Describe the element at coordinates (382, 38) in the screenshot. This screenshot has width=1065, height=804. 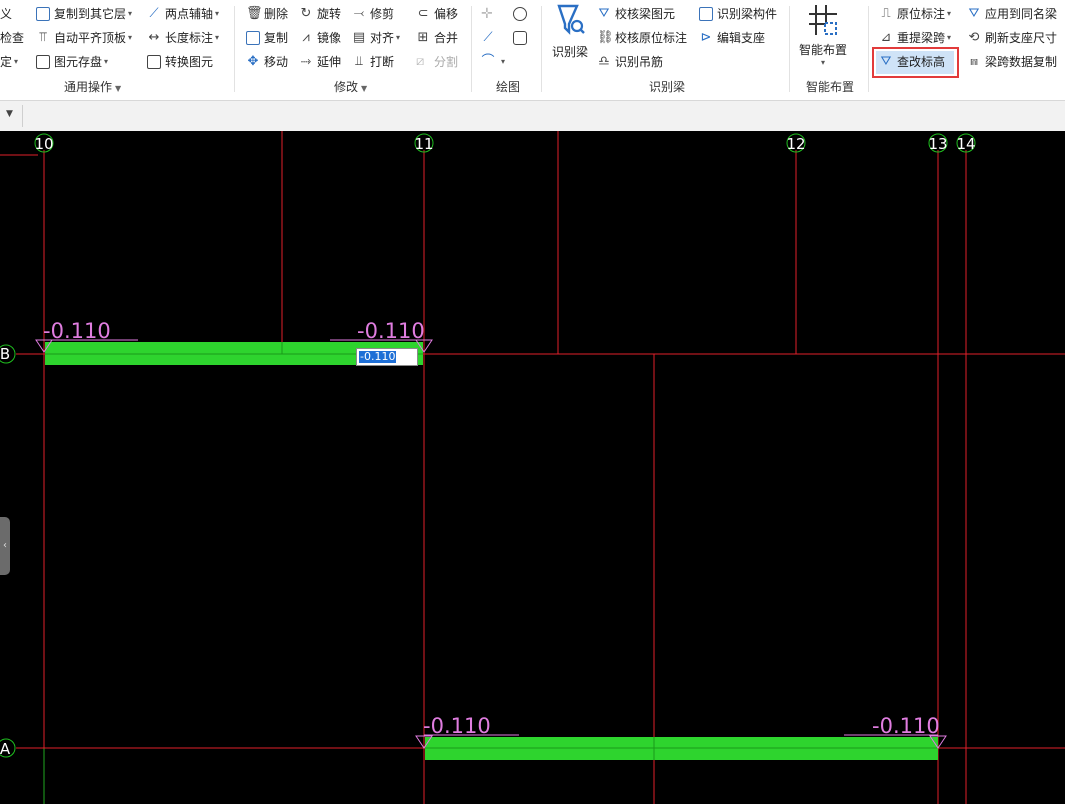
I see `align-label: 对齐` at that location.